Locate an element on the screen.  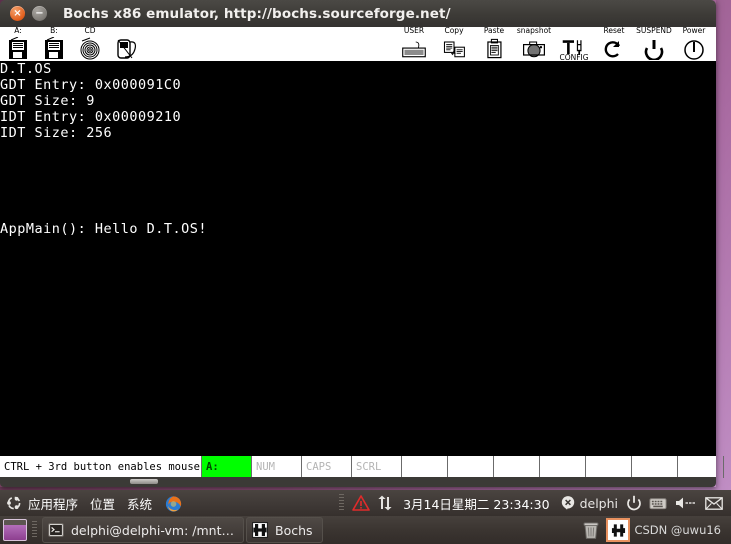
floppy-a-button: A: is located at coordinates (18, 44).